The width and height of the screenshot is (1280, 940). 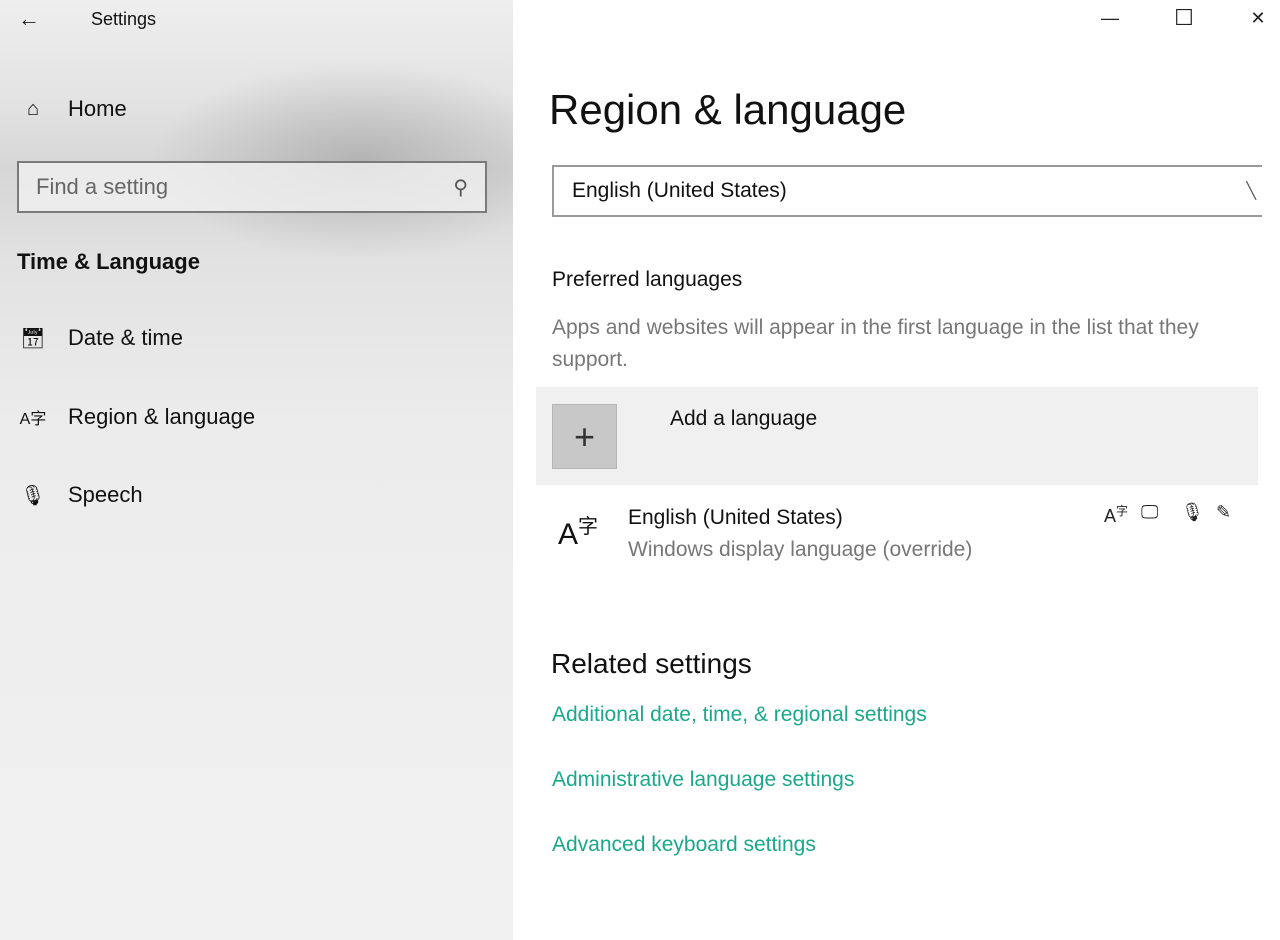 I want to click on plus-icon: +, so click(x=584, y=436).